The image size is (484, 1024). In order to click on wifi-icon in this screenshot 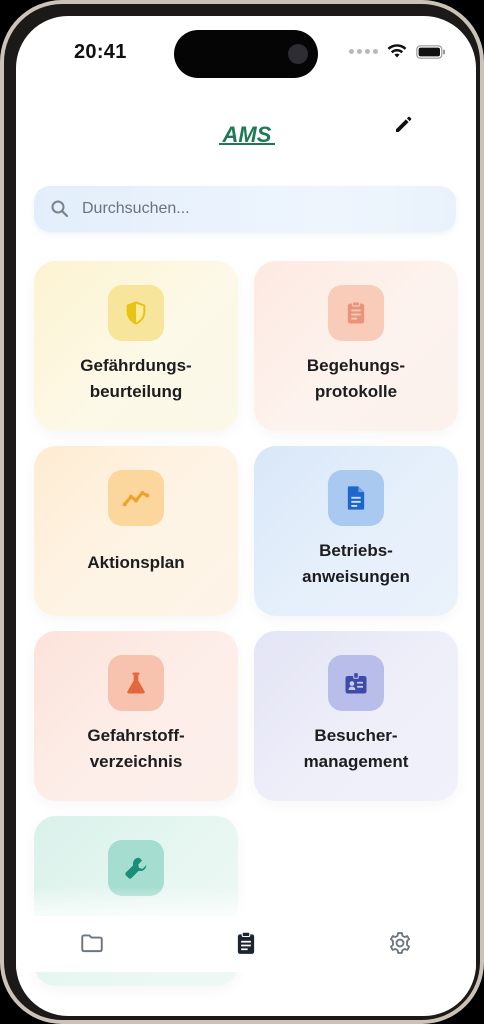, I will do `click(397, 51)`.